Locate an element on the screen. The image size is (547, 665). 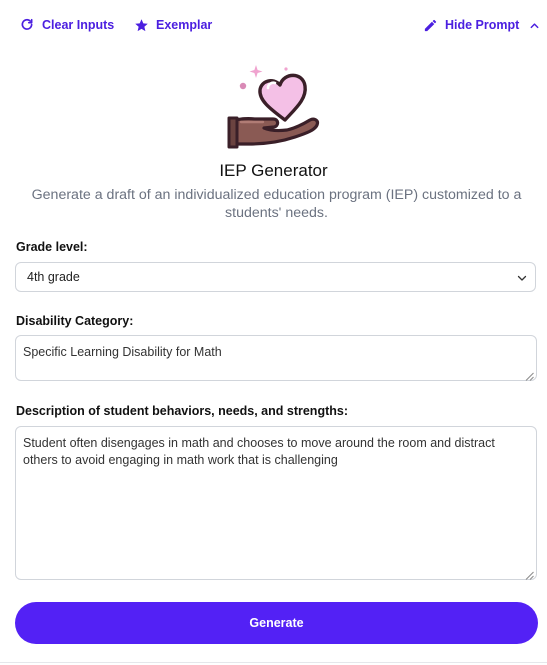
disability-category-label: Disability Category: is located at coordinates (75, 321).